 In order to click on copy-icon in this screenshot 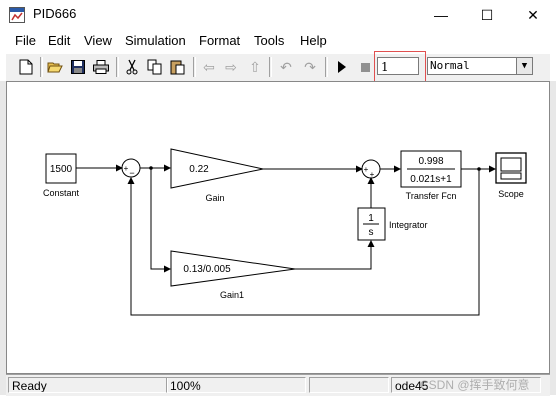, I will do `click(155, 67)`.